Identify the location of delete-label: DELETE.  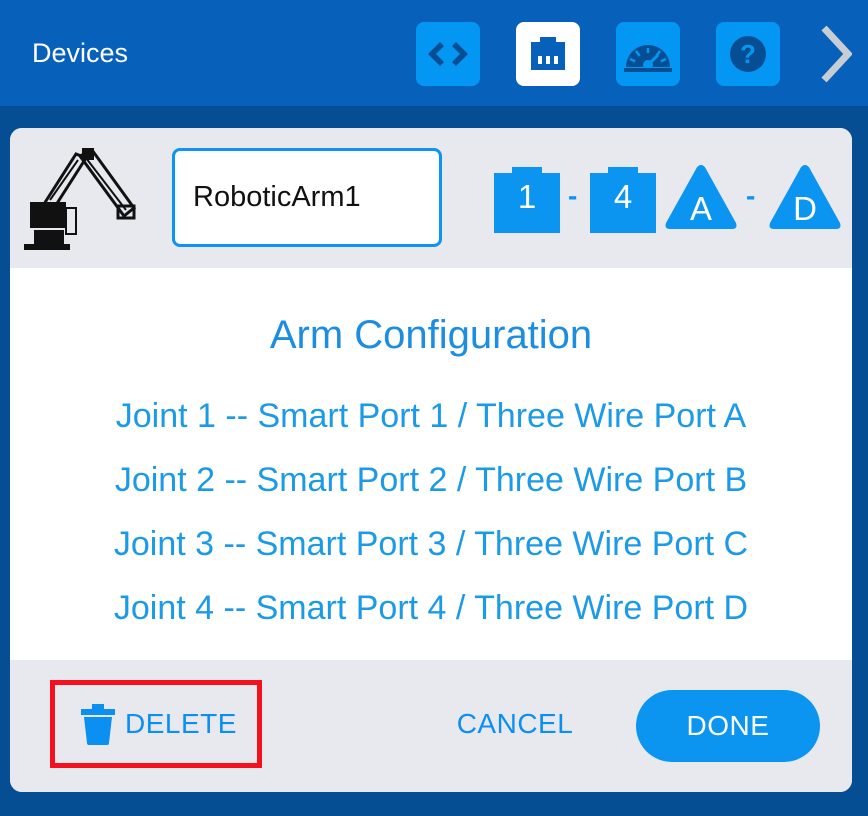
(181, 723).